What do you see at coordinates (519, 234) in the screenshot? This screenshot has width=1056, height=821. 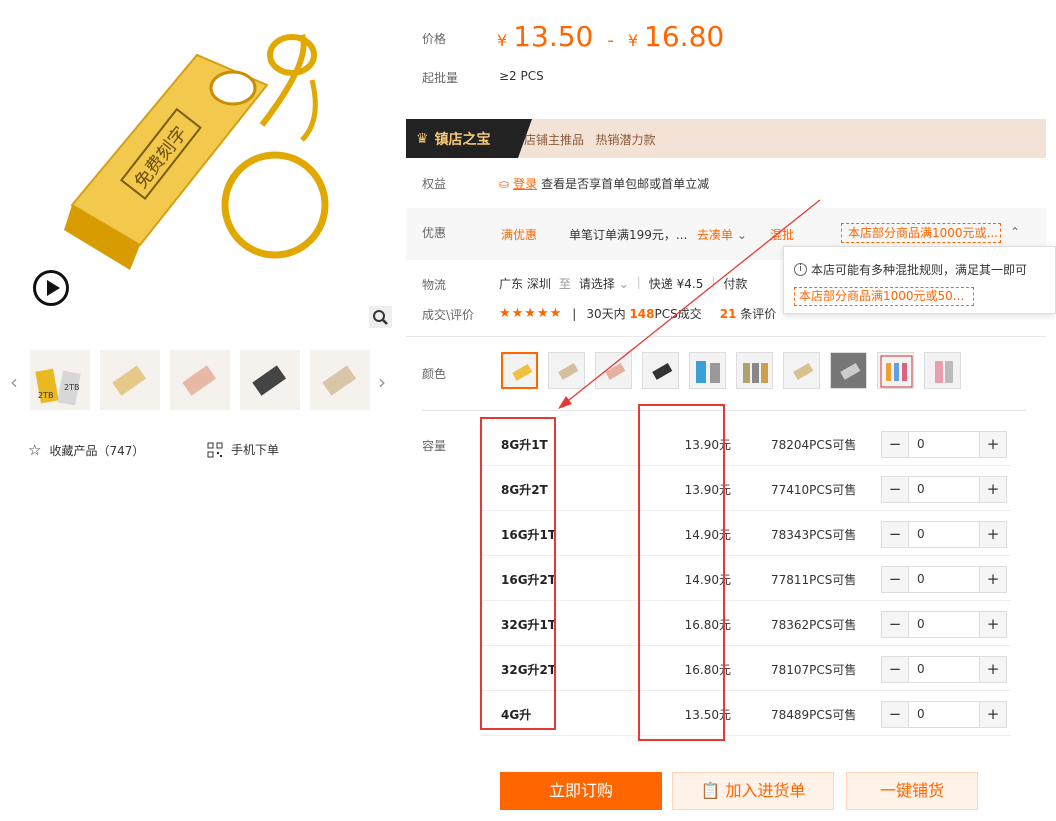 I see `full-discount-tag: 满优惠` at bounding box center [519, 234].